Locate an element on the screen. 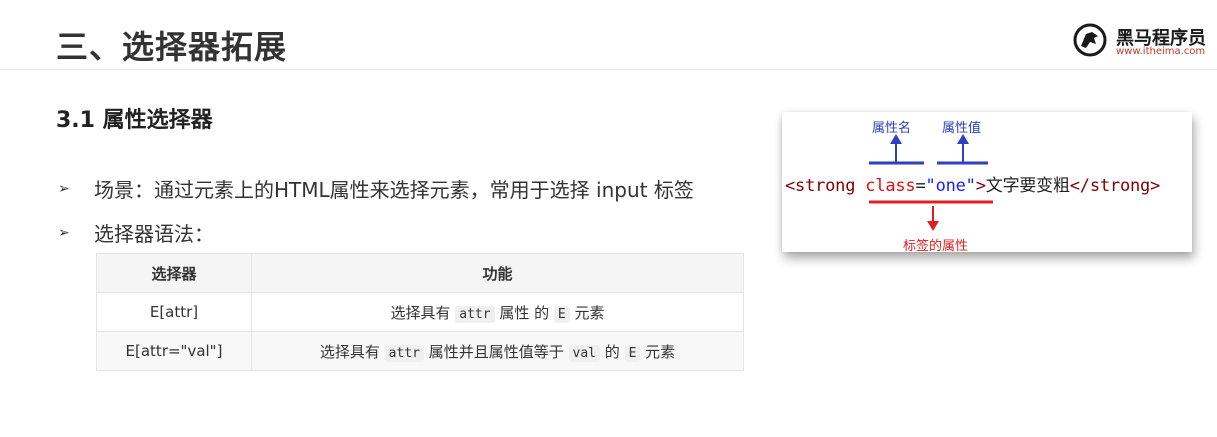 This screenshot has width=1217, height=437. cell-description: 选择具有 attr 属性 的 E 元素 is located at coordinates (497, 312).